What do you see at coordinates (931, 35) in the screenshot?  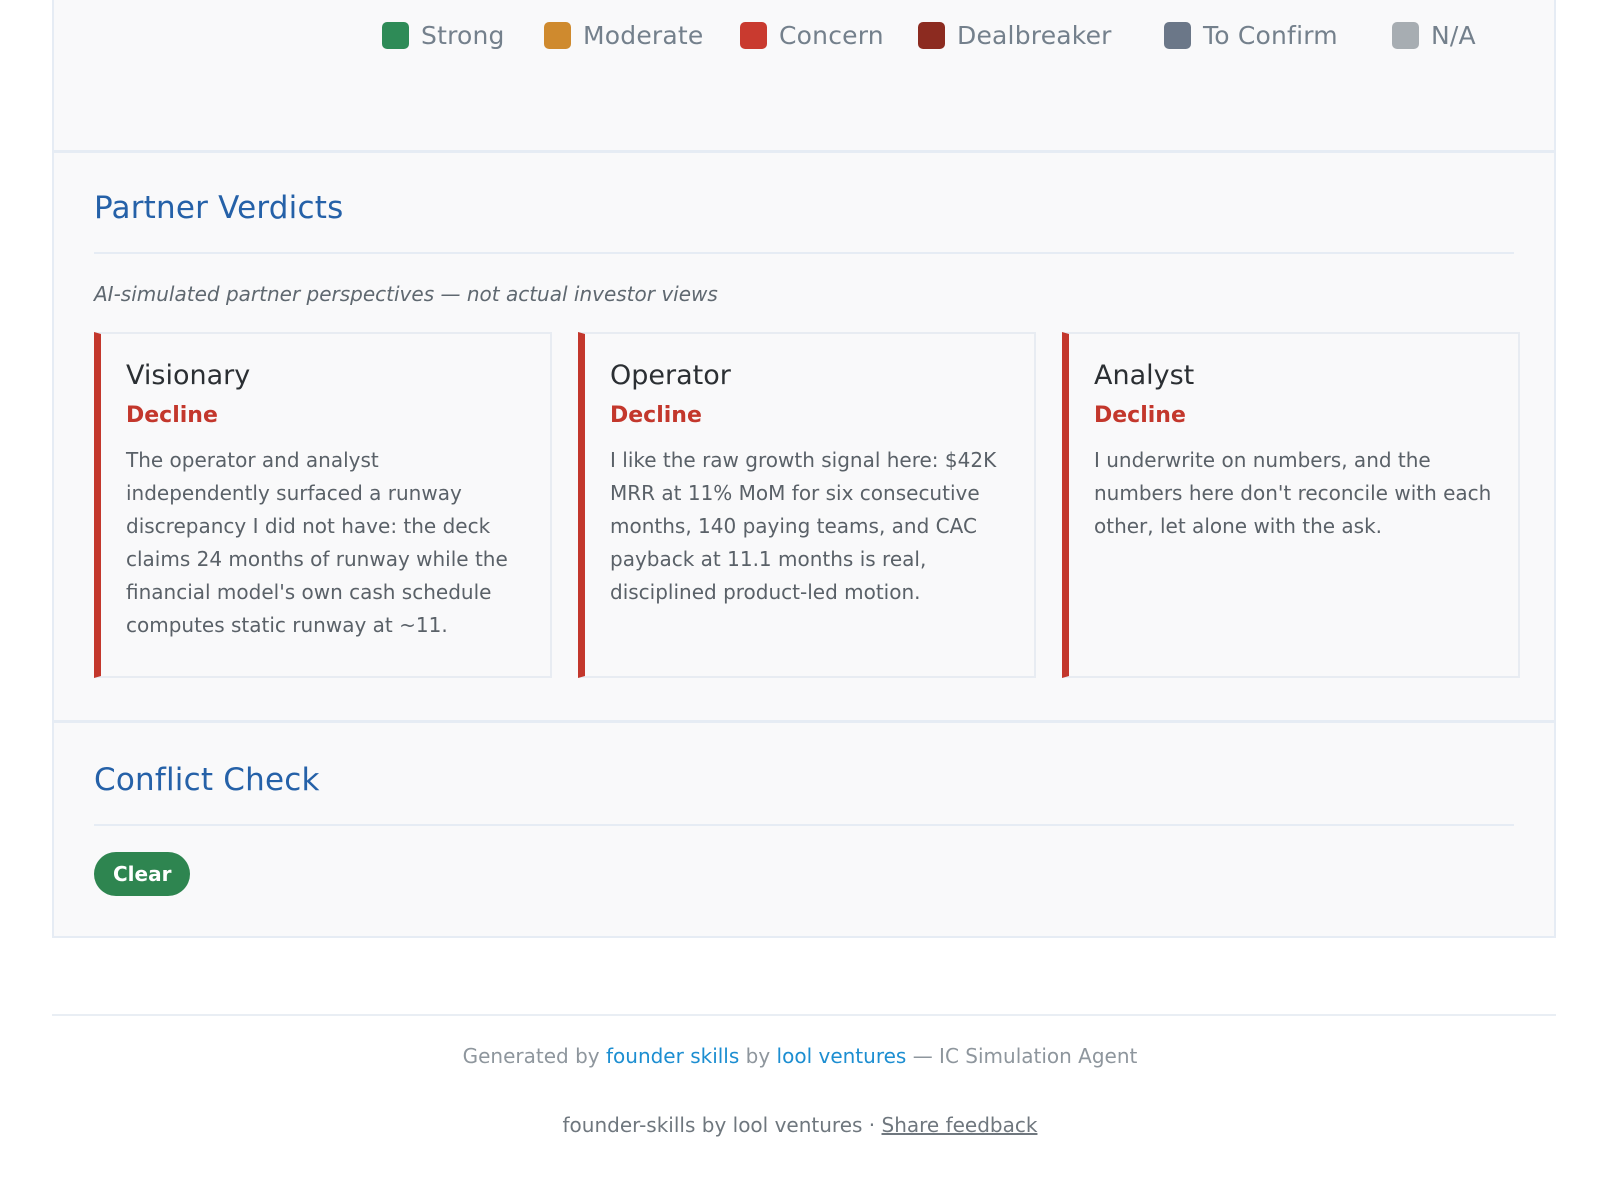 I see `legend-swatch-dealbreaker` at bounding box center [931, 35].